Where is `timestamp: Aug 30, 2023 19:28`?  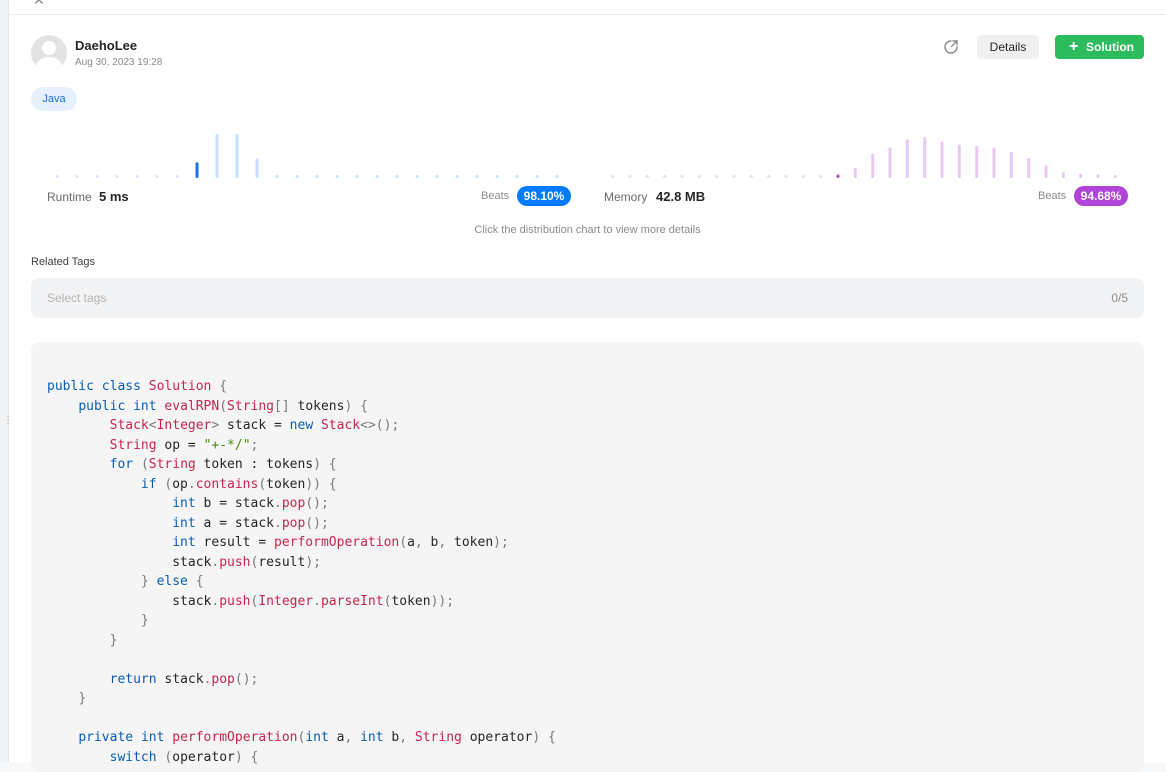
timestamp: Aug 30, 2023 19:28 is located at coordinates (119, 62).